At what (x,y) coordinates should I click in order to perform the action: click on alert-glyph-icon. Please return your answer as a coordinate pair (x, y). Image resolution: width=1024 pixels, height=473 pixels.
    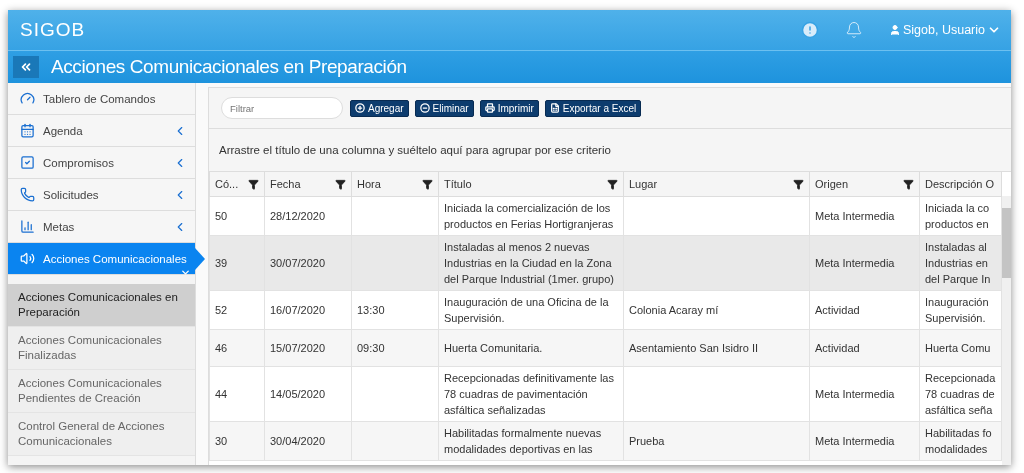
    Looking at the image, I should click on (810, 30).